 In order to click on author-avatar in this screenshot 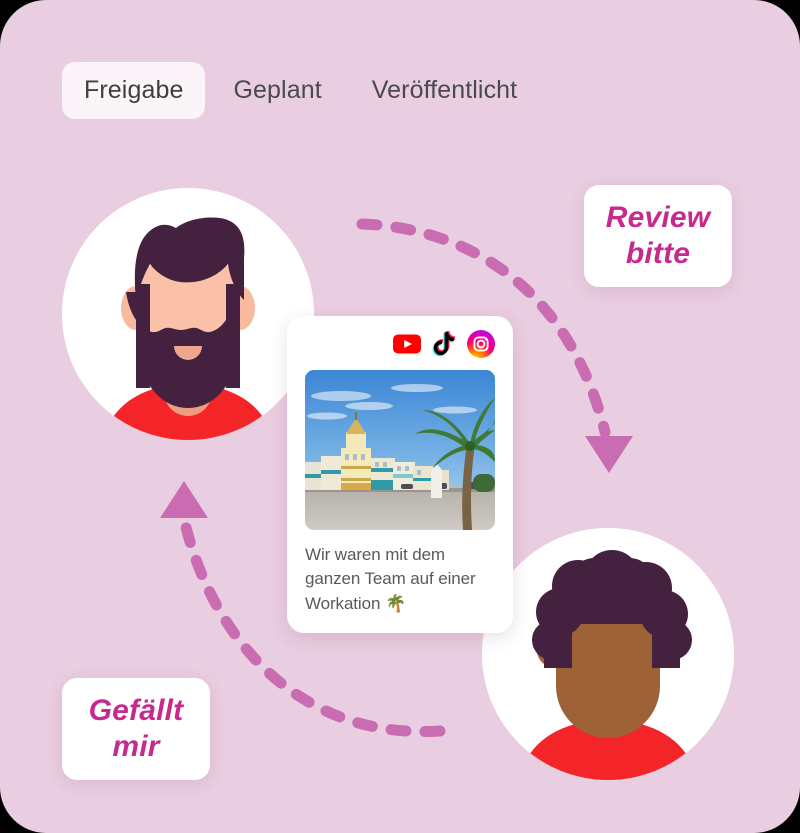, I will do `click(188, 314)`.